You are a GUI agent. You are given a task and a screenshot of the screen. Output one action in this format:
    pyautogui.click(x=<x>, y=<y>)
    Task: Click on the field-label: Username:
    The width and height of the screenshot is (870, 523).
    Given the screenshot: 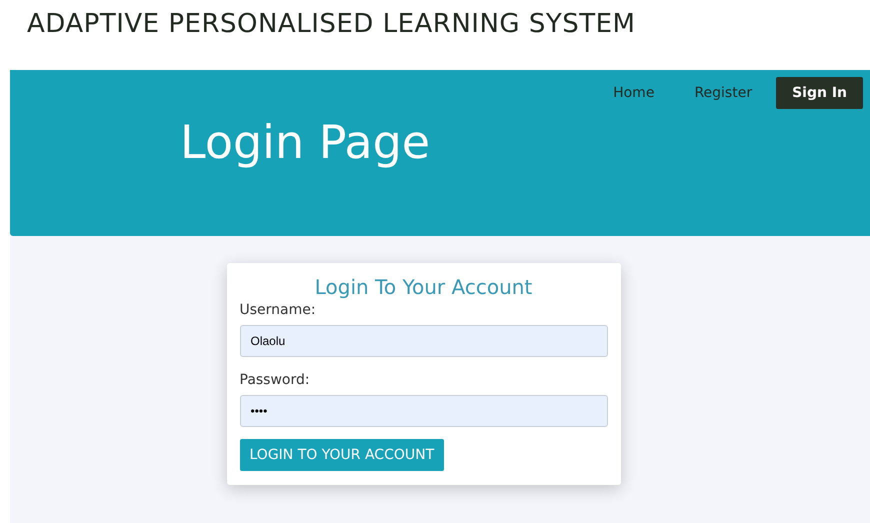 What is the action you would take?
    pyautogui.click(x=278, y=310)
    